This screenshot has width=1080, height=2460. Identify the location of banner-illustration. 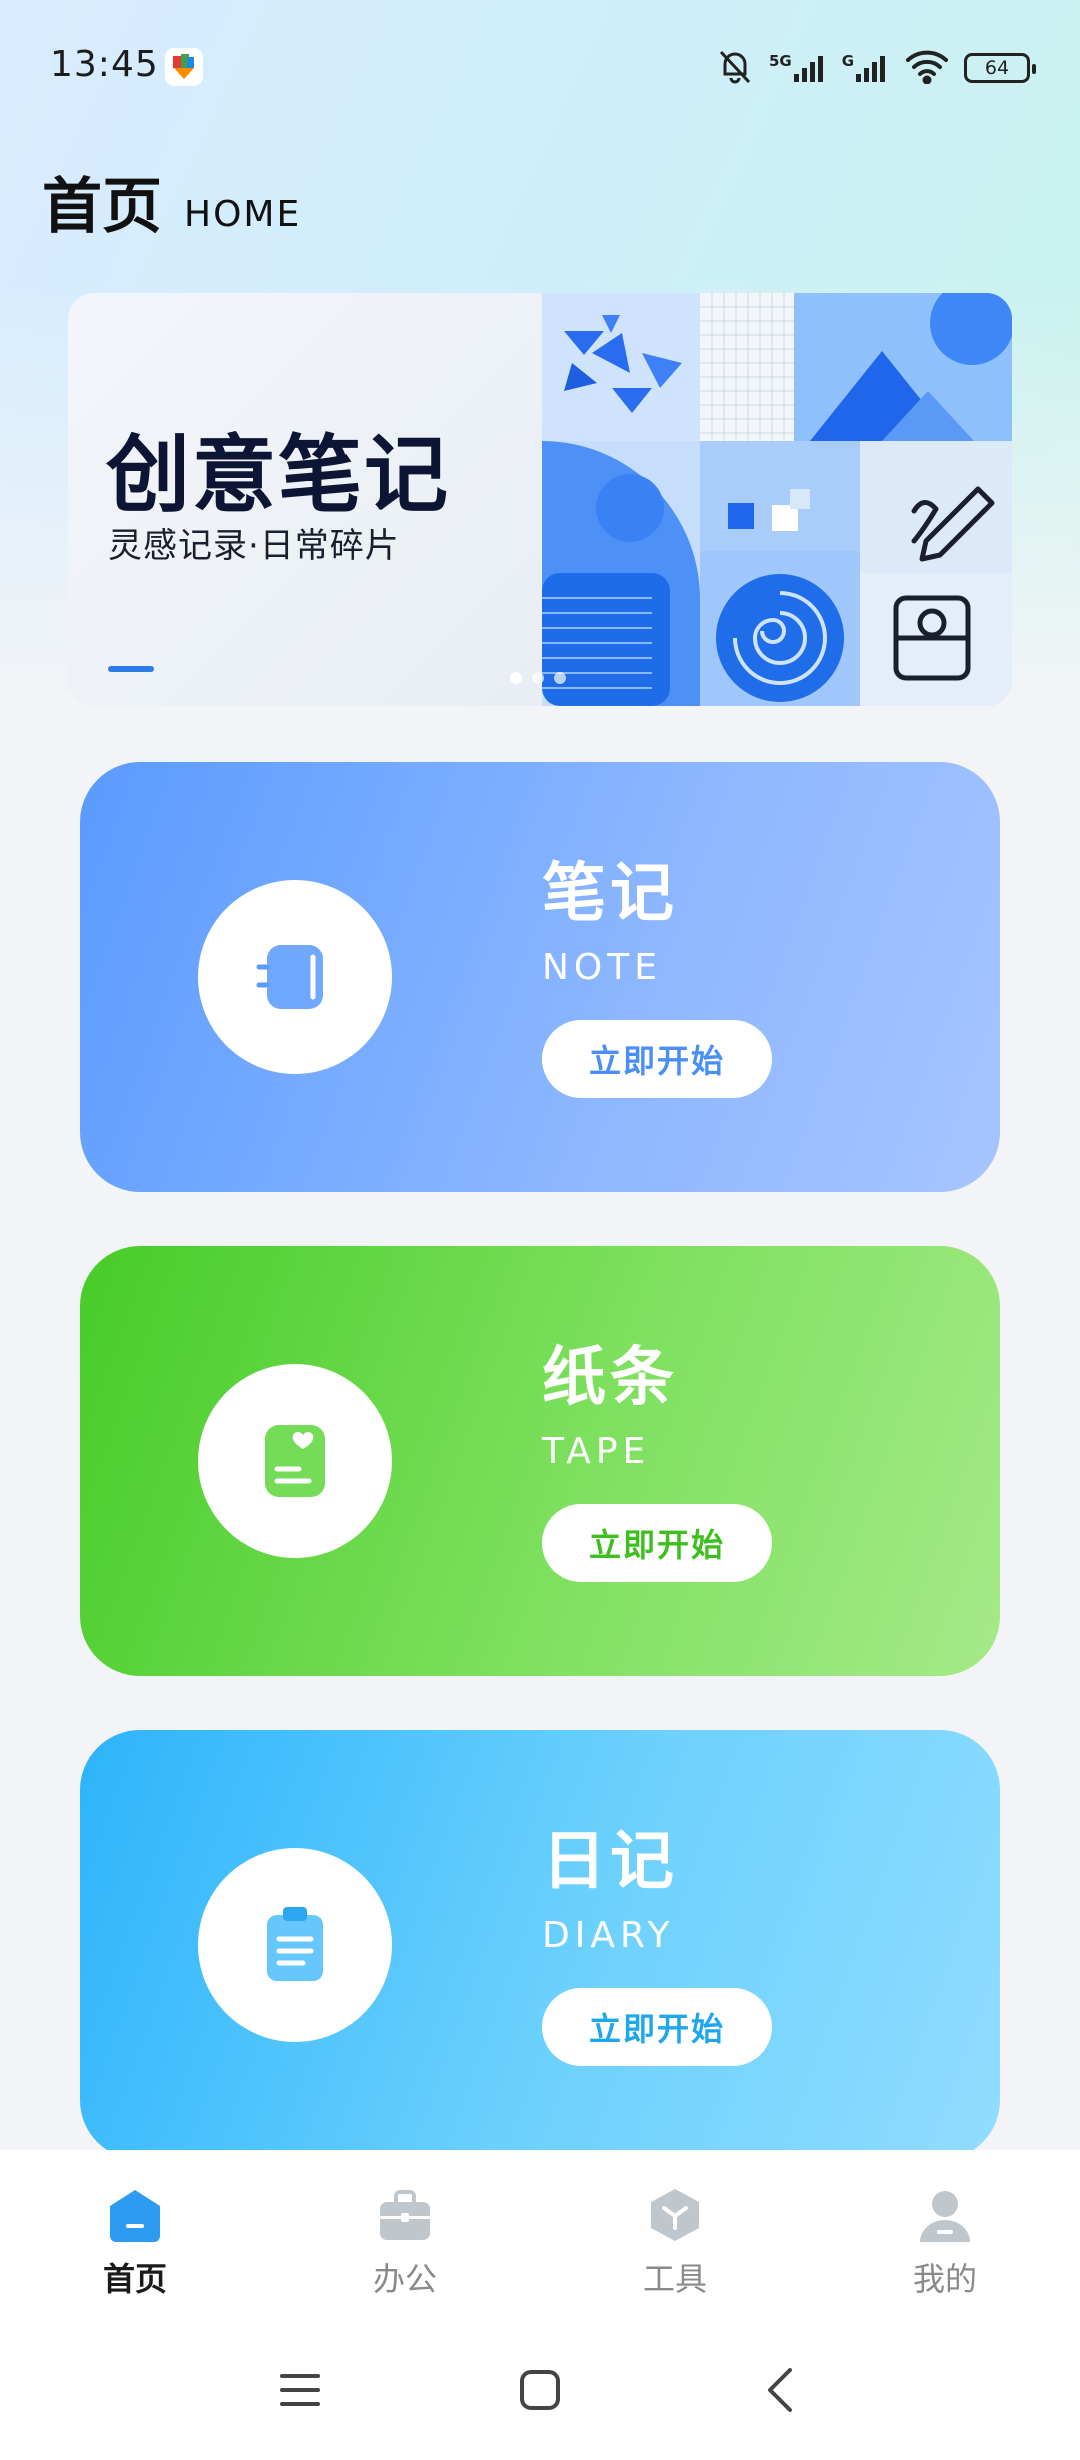
(777, 499).